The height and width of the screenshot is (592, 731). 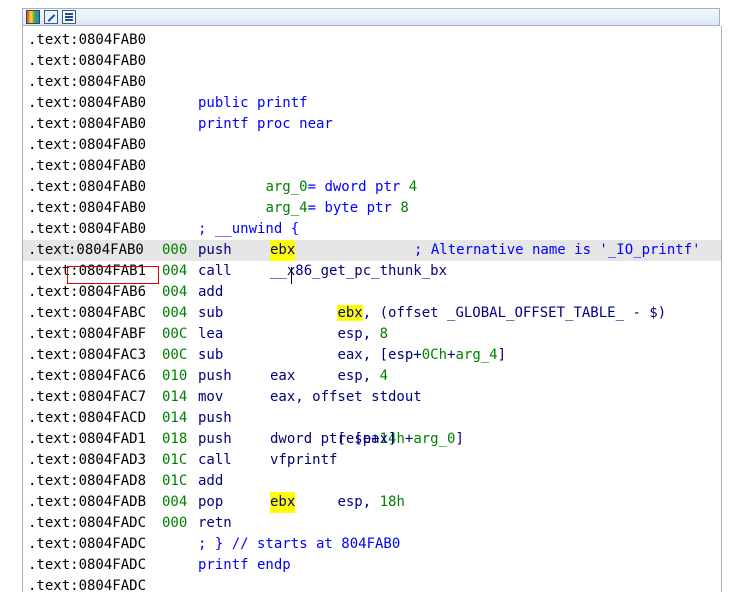 I want to click on stack-offset: 010, so click(x=175, y=376).